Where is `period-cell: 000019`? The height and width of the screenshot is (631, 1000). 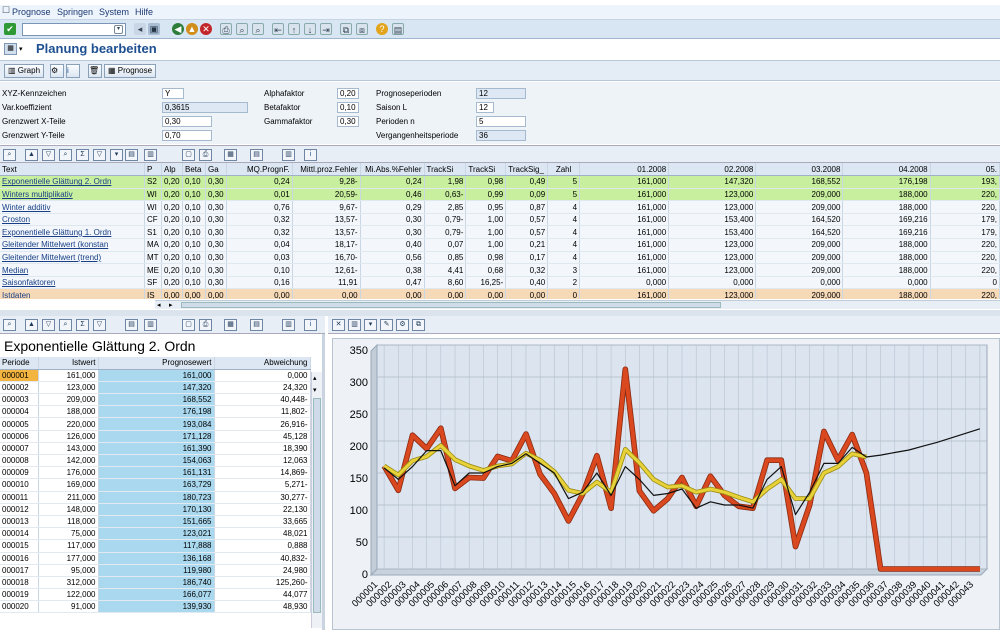 period-cell: 000019 is located at coordinates (19, 595).